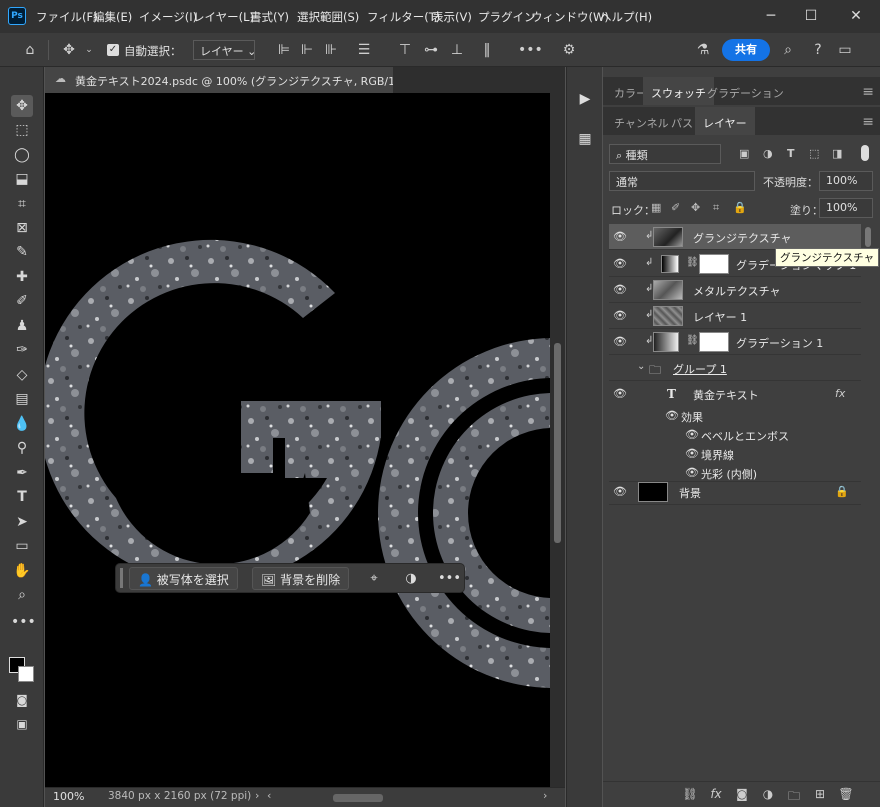  What do you see at coordinates (457, 50) in the screenshot?
I see `align-bottom-icon: ⊥` at bounding box center [457, 50].